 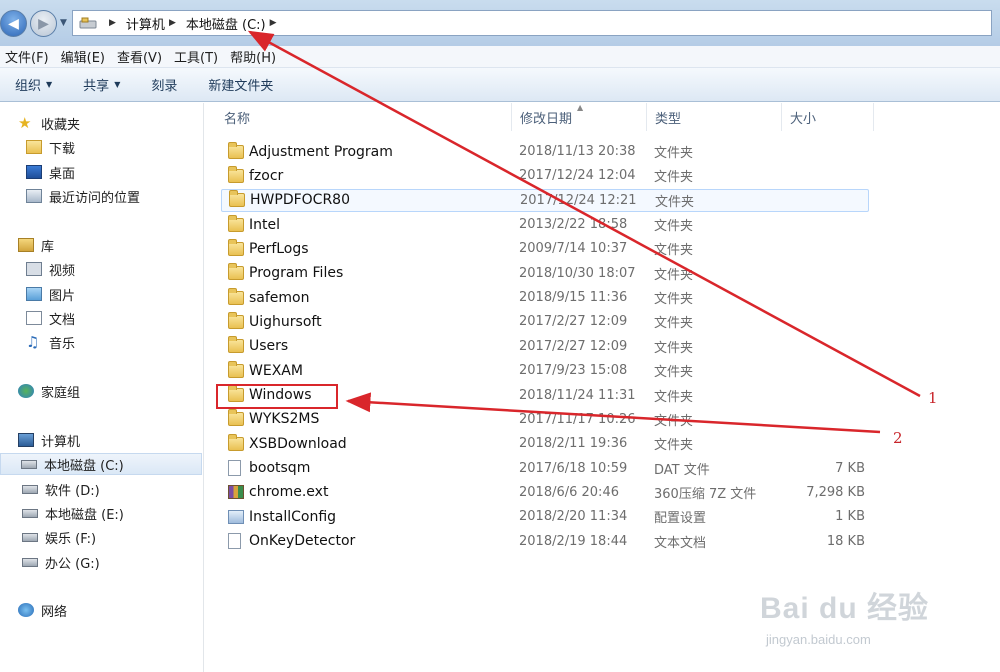 I want to click on sidebar-item-downloads: 下载, so click(x=50, y=147).